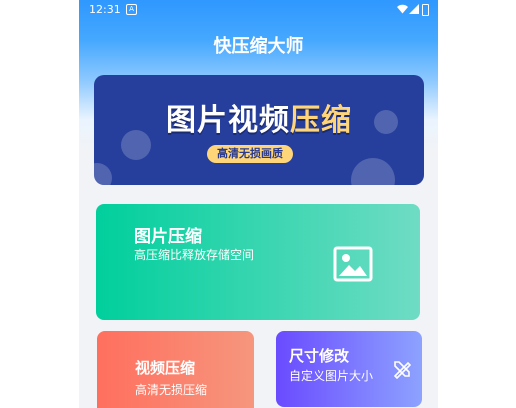  I want to click on image-compress-subtitle: 高压缩比释放存储空间, so click(194, 255).